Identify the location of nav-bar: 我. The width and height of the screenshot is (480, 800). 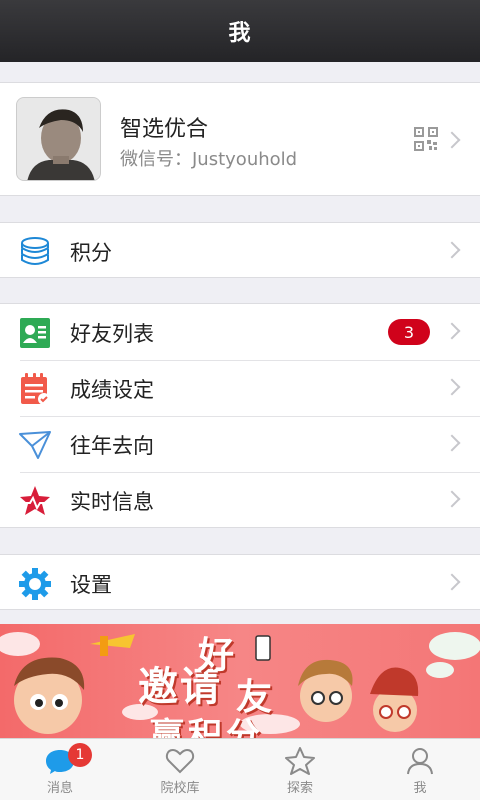
(240, 31).